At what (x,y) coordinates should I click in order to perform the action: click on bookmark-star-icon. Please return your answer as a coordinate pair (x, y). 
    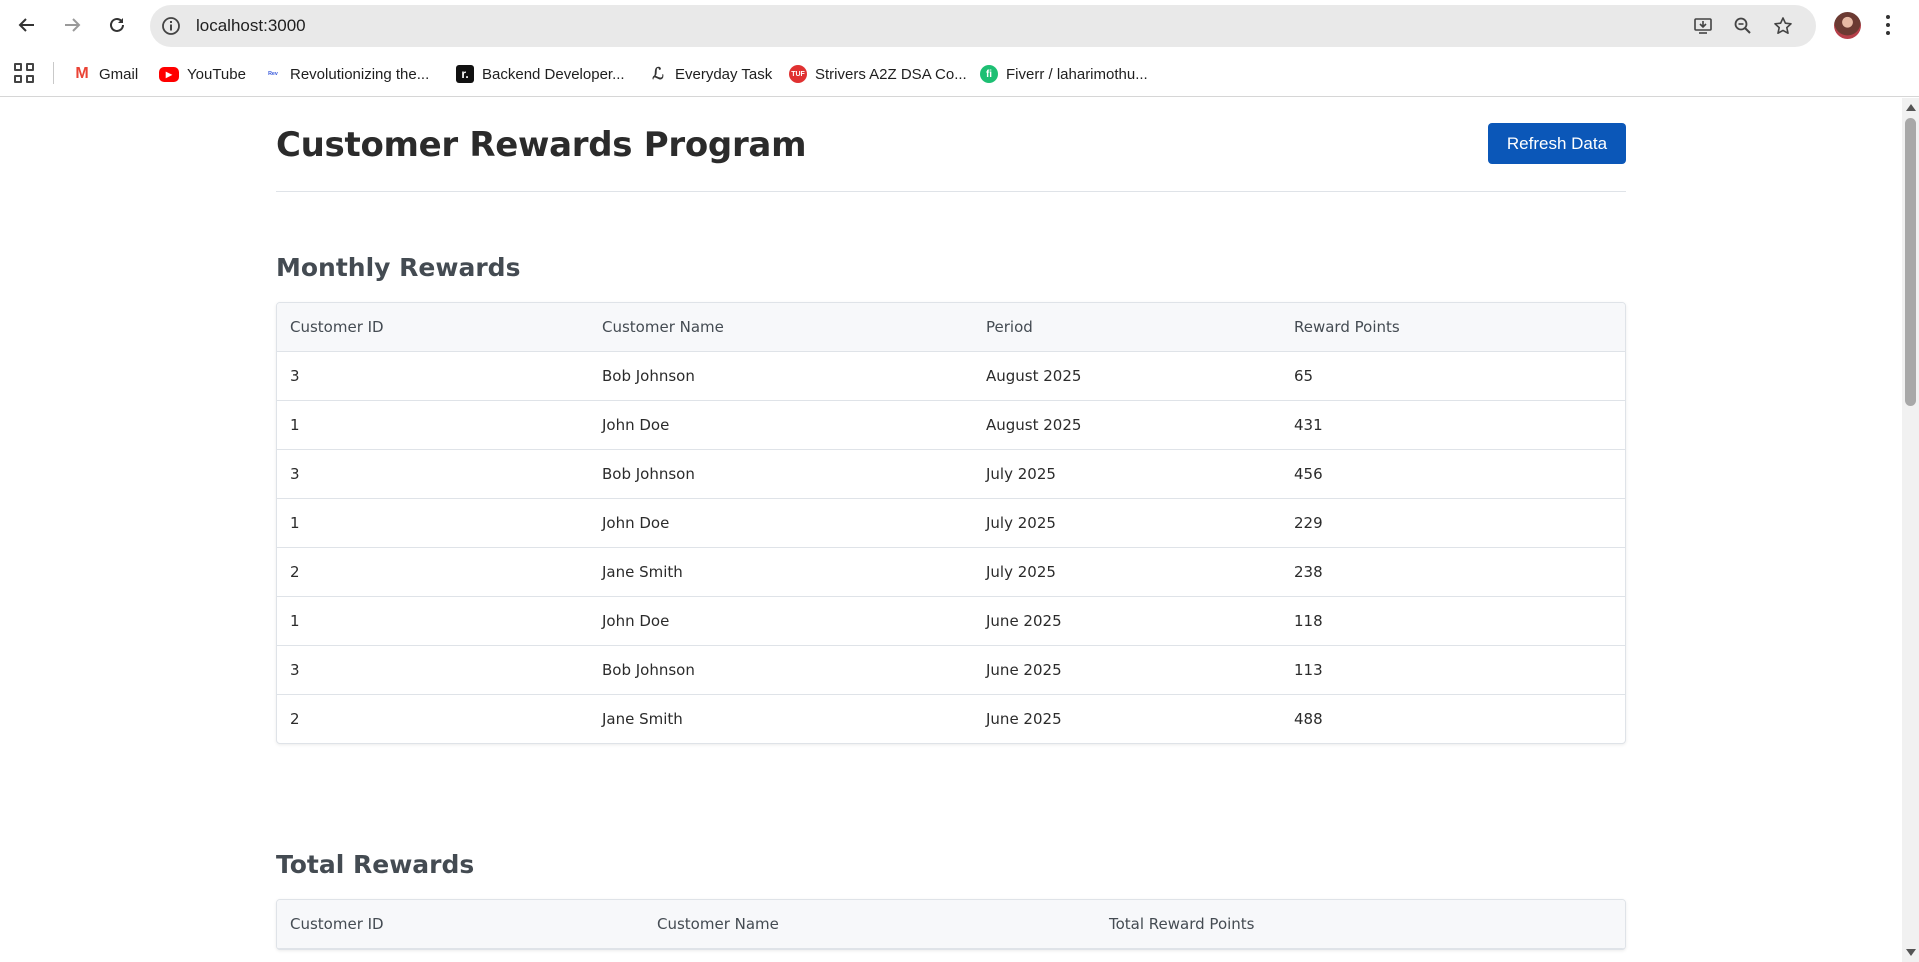
    Looking at the image, I should click on (1783, 26).